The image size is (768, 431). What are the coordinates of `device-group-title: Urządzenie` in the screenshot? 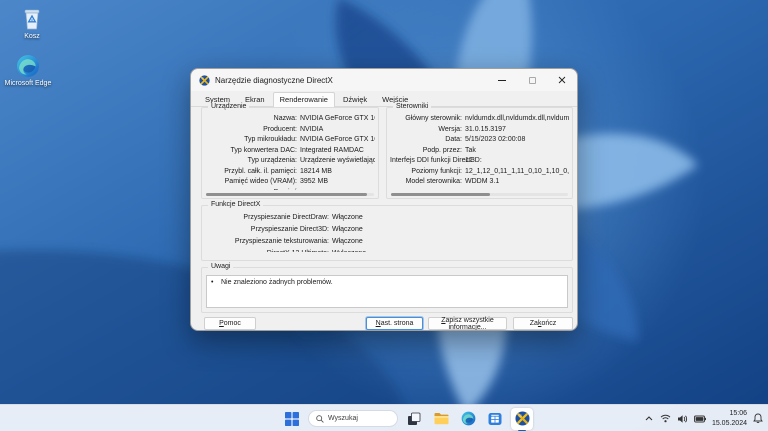 It's located at (229, 106).